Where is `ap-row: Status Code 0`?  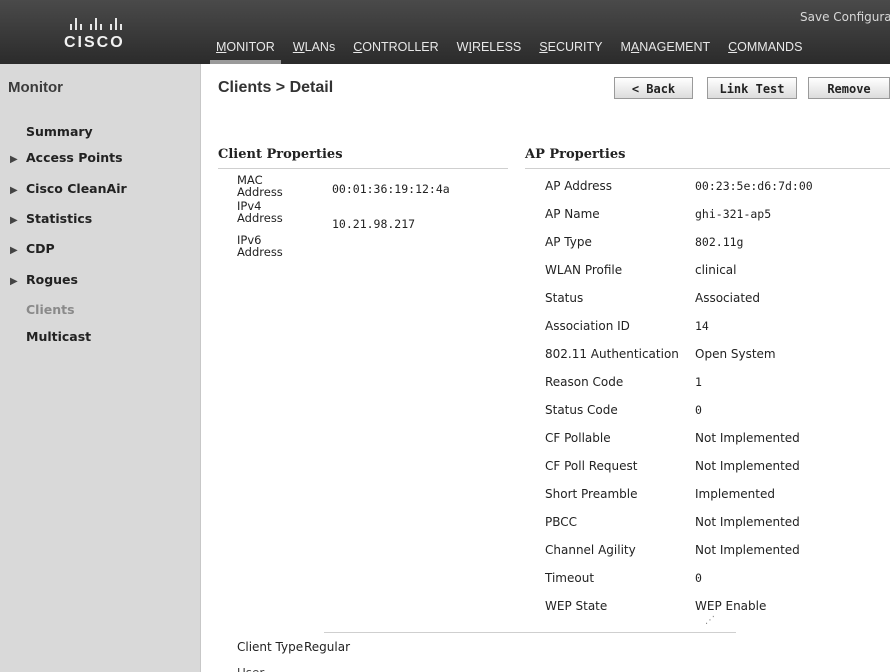
ap-row: Status Code 0 is located at coordinates (715, 417).